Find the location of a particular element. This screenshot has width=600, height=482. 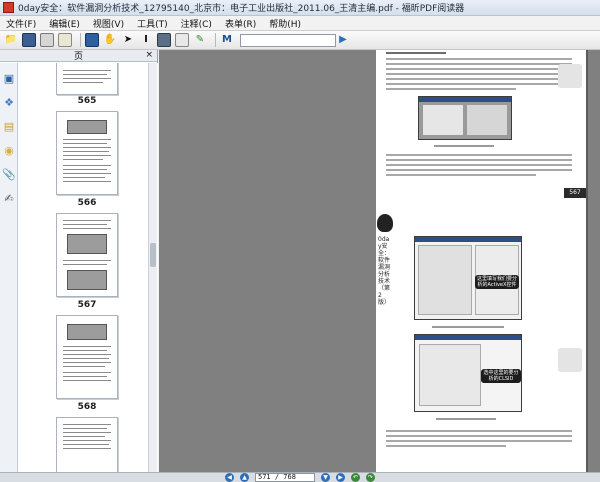

prev-page-icon: ▲ is located at coordinates (244, 477).